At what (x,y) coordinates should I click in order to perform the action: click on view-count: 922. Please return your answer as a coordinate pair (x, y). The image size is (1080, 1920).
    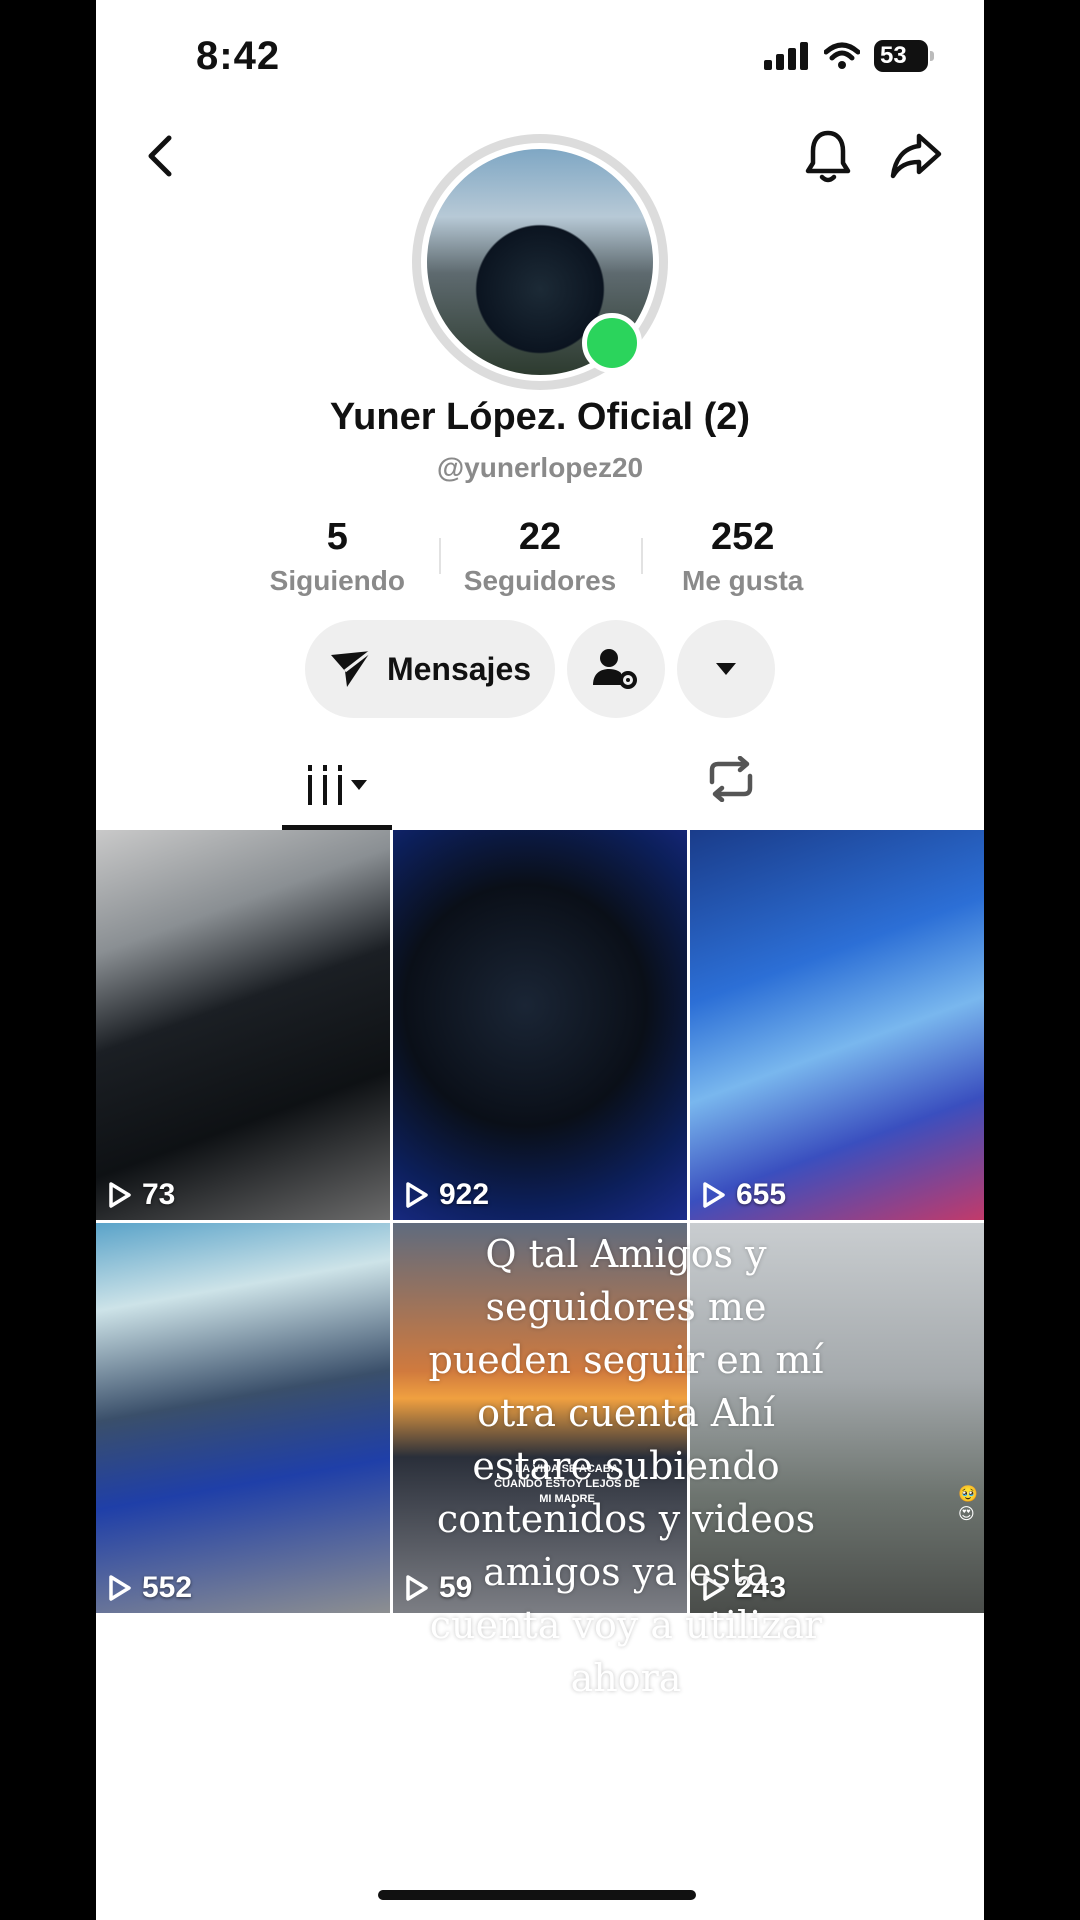
    Looking at the image, I should click on (447, 1195).